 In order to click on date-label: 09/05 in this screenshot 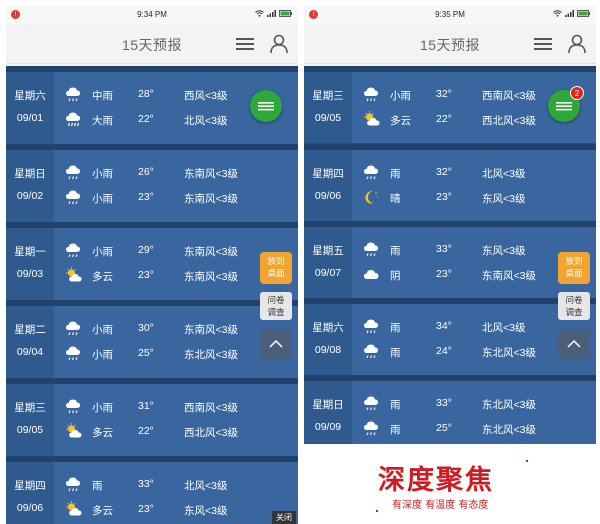, I will do `click(30, 430)`.